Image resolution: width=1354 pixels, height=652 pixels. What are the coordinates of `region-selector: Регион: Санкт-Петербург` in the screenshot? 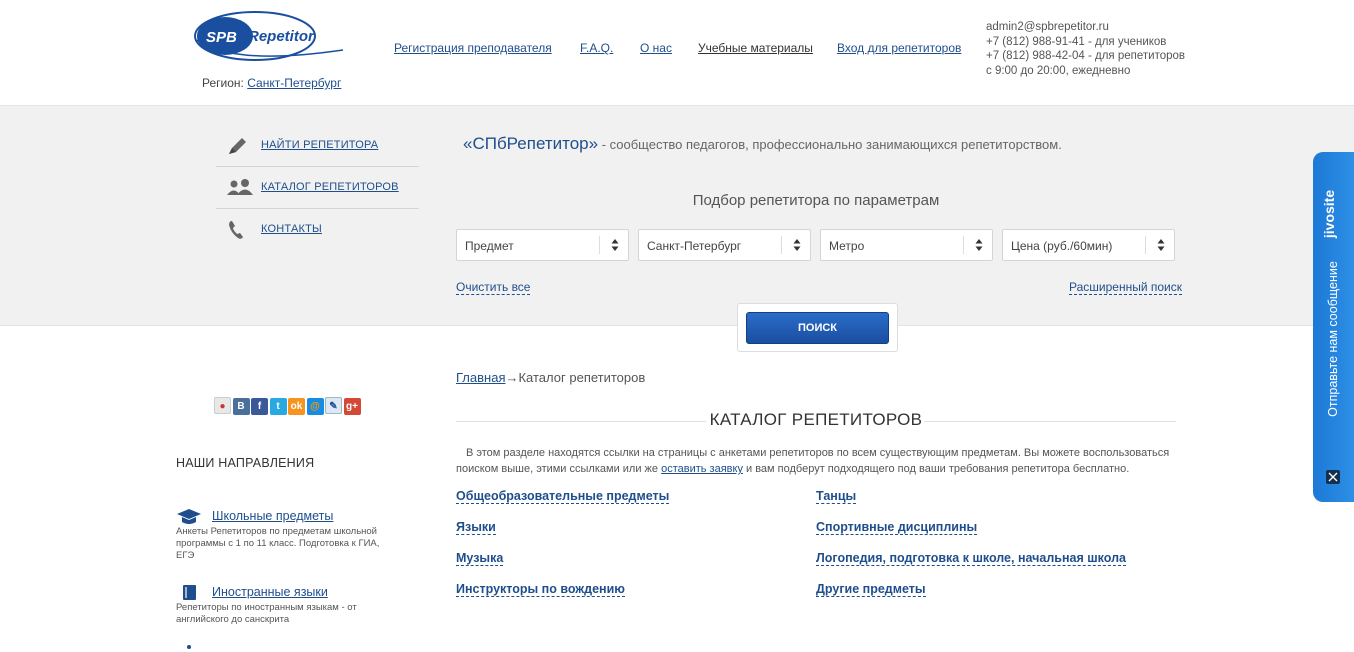 It's located at (271, 83).